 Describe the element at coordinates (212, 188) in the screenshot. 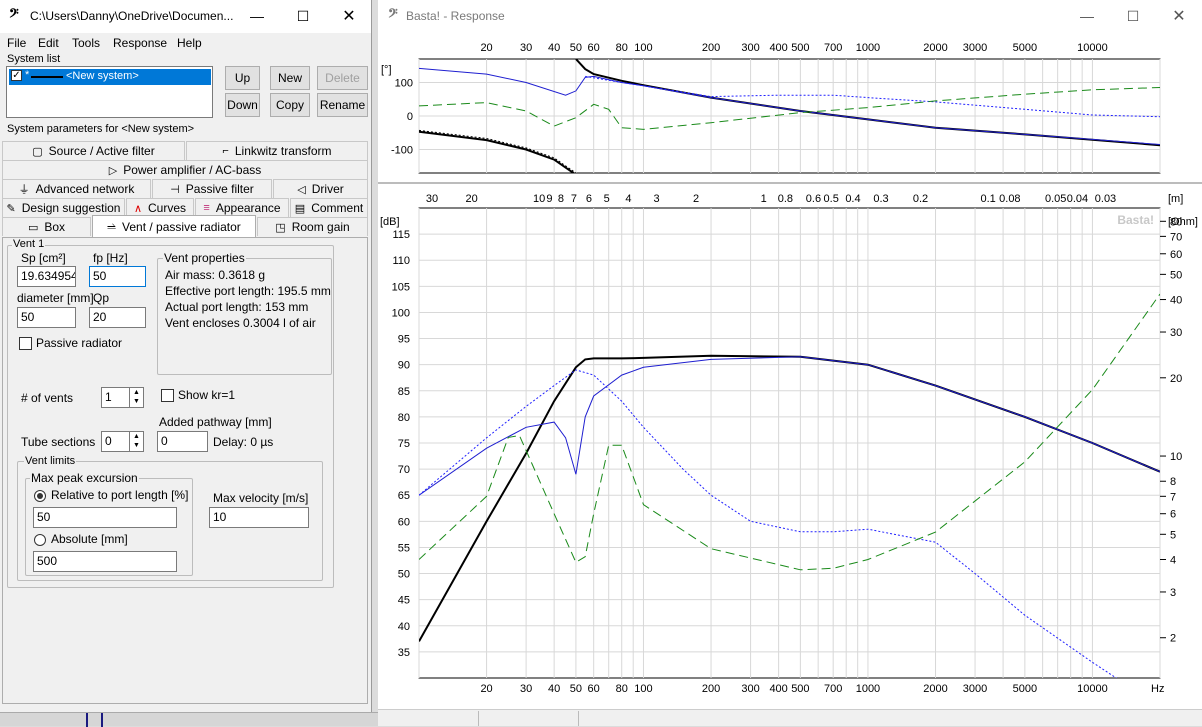

I see `tab-passive-filter: ⊣ Passive filter` at that location.